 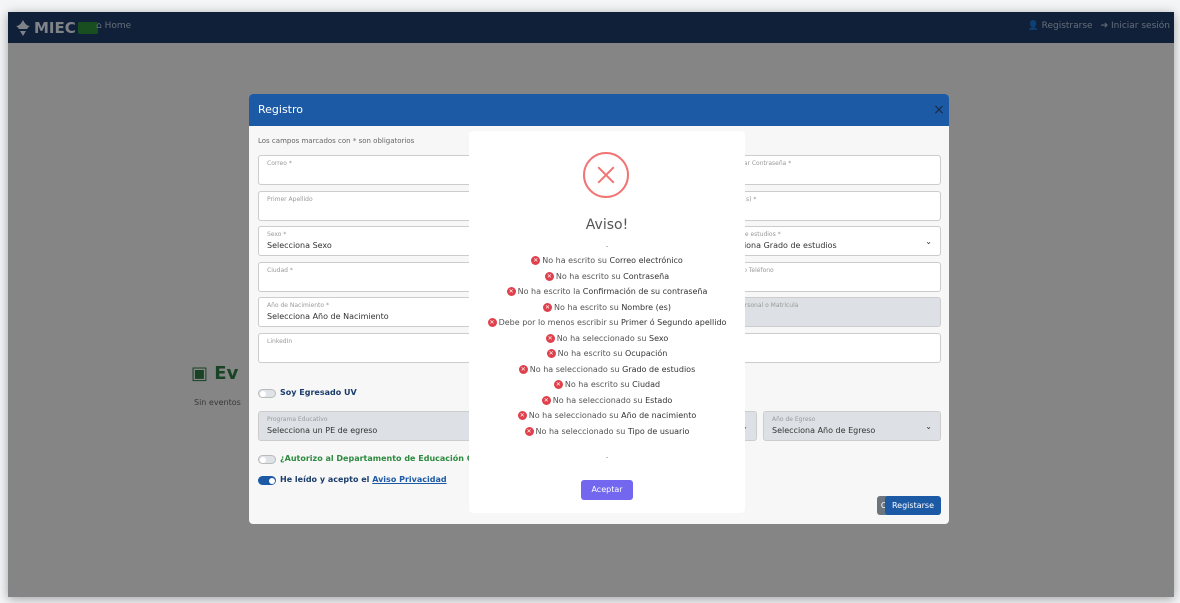 What do you see at coordinates (368, 241) in the screenshot?
I see `sex-select: Sexo * Selecciona Sexo` at bounding box center [368, 241].